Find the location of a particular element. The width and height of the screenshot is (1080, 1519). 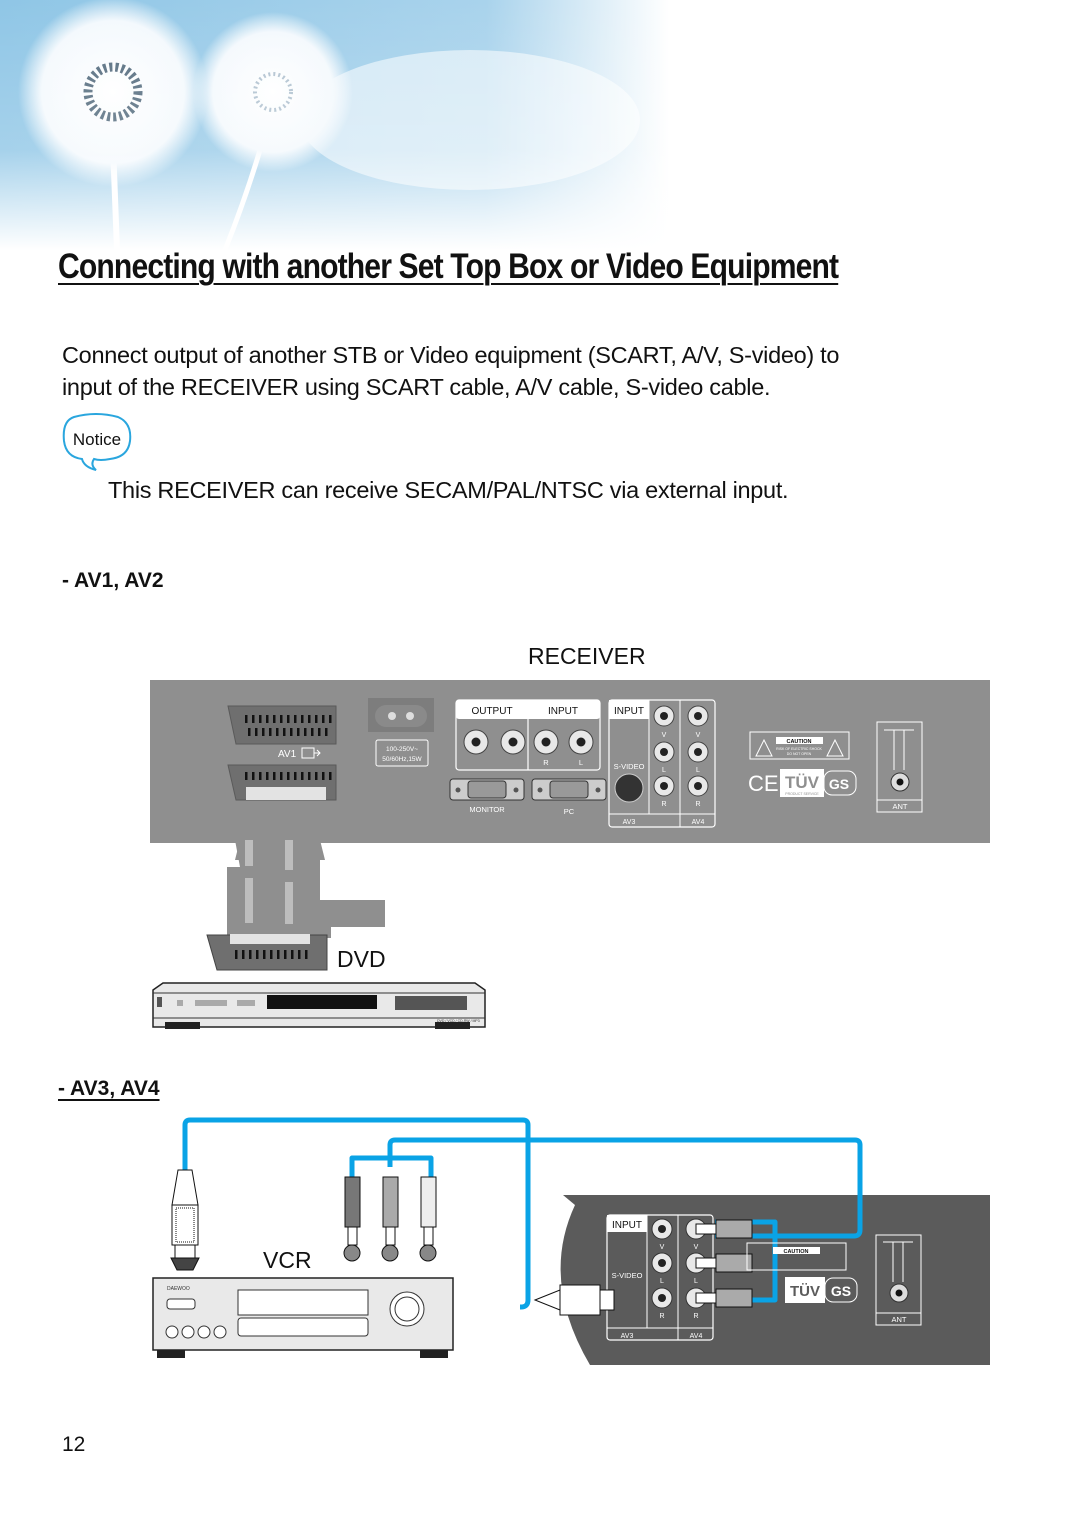

section-heading-av3-av4: - AV3, AV4 is located at coordinates (109, 1088).